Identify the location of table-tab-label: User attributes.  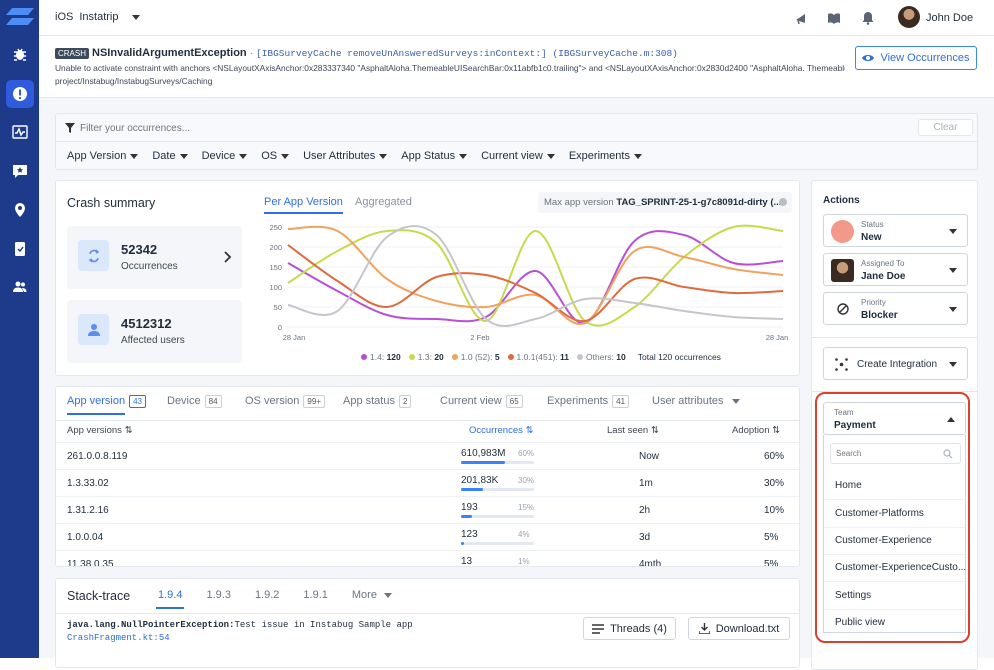
(688, 401).